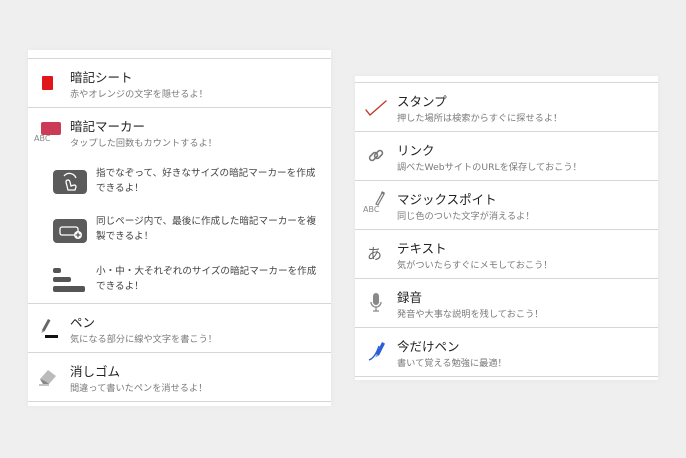 This screenshot has height=458, width=686. Describe the element at coordinates (452, 363) in the screenshot. I see `tool-desc: 書いて覚える勉強に最適！` at that location.